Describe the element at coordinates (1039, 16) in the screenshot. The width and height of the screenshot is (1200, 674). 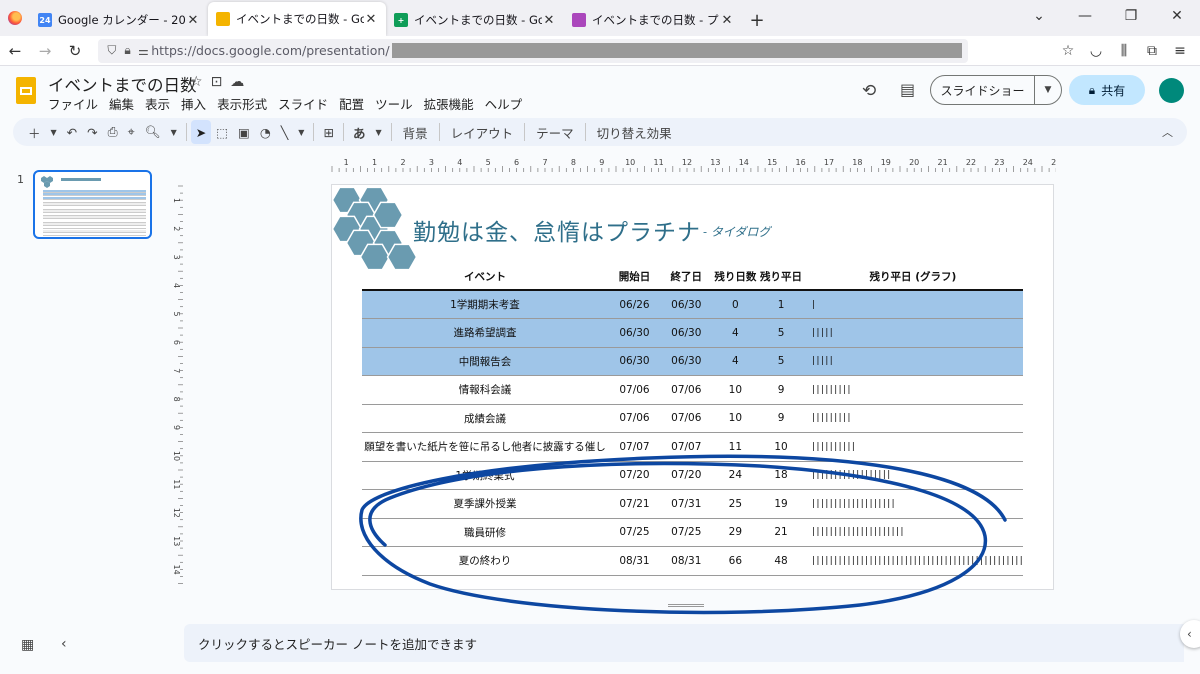
I see `tab-list-icon: ⌄` at that location.